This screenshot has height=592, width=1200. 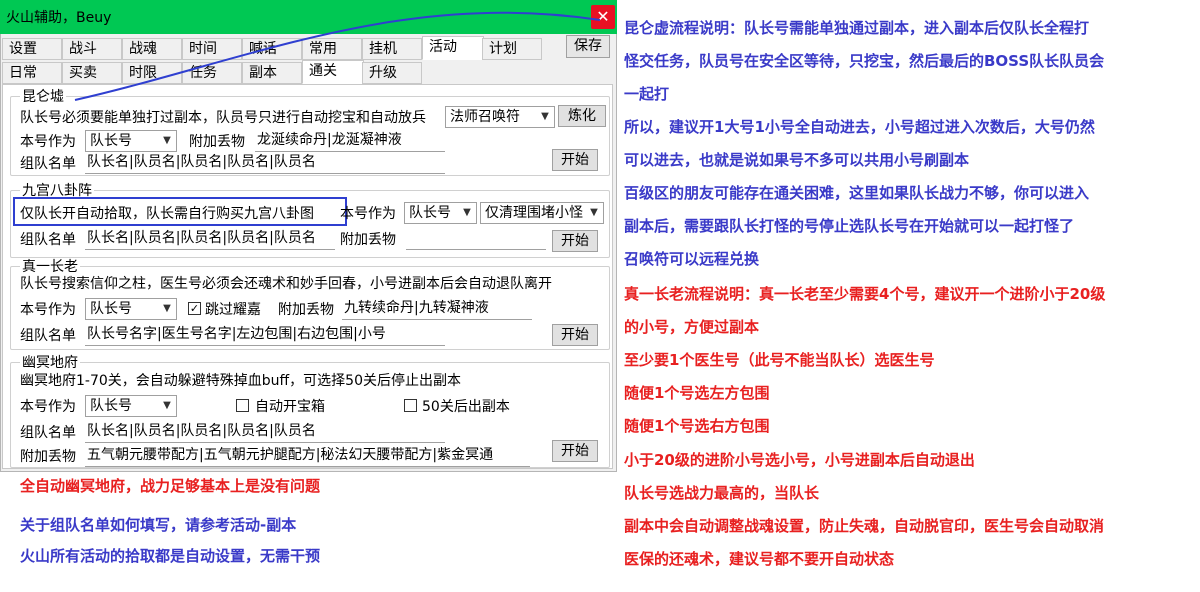 What do you see at coordinates (692, 259) in the screenshot?
I see `right-note-8: 召唤符可以远程兑换` at bounding box center [692, 259].